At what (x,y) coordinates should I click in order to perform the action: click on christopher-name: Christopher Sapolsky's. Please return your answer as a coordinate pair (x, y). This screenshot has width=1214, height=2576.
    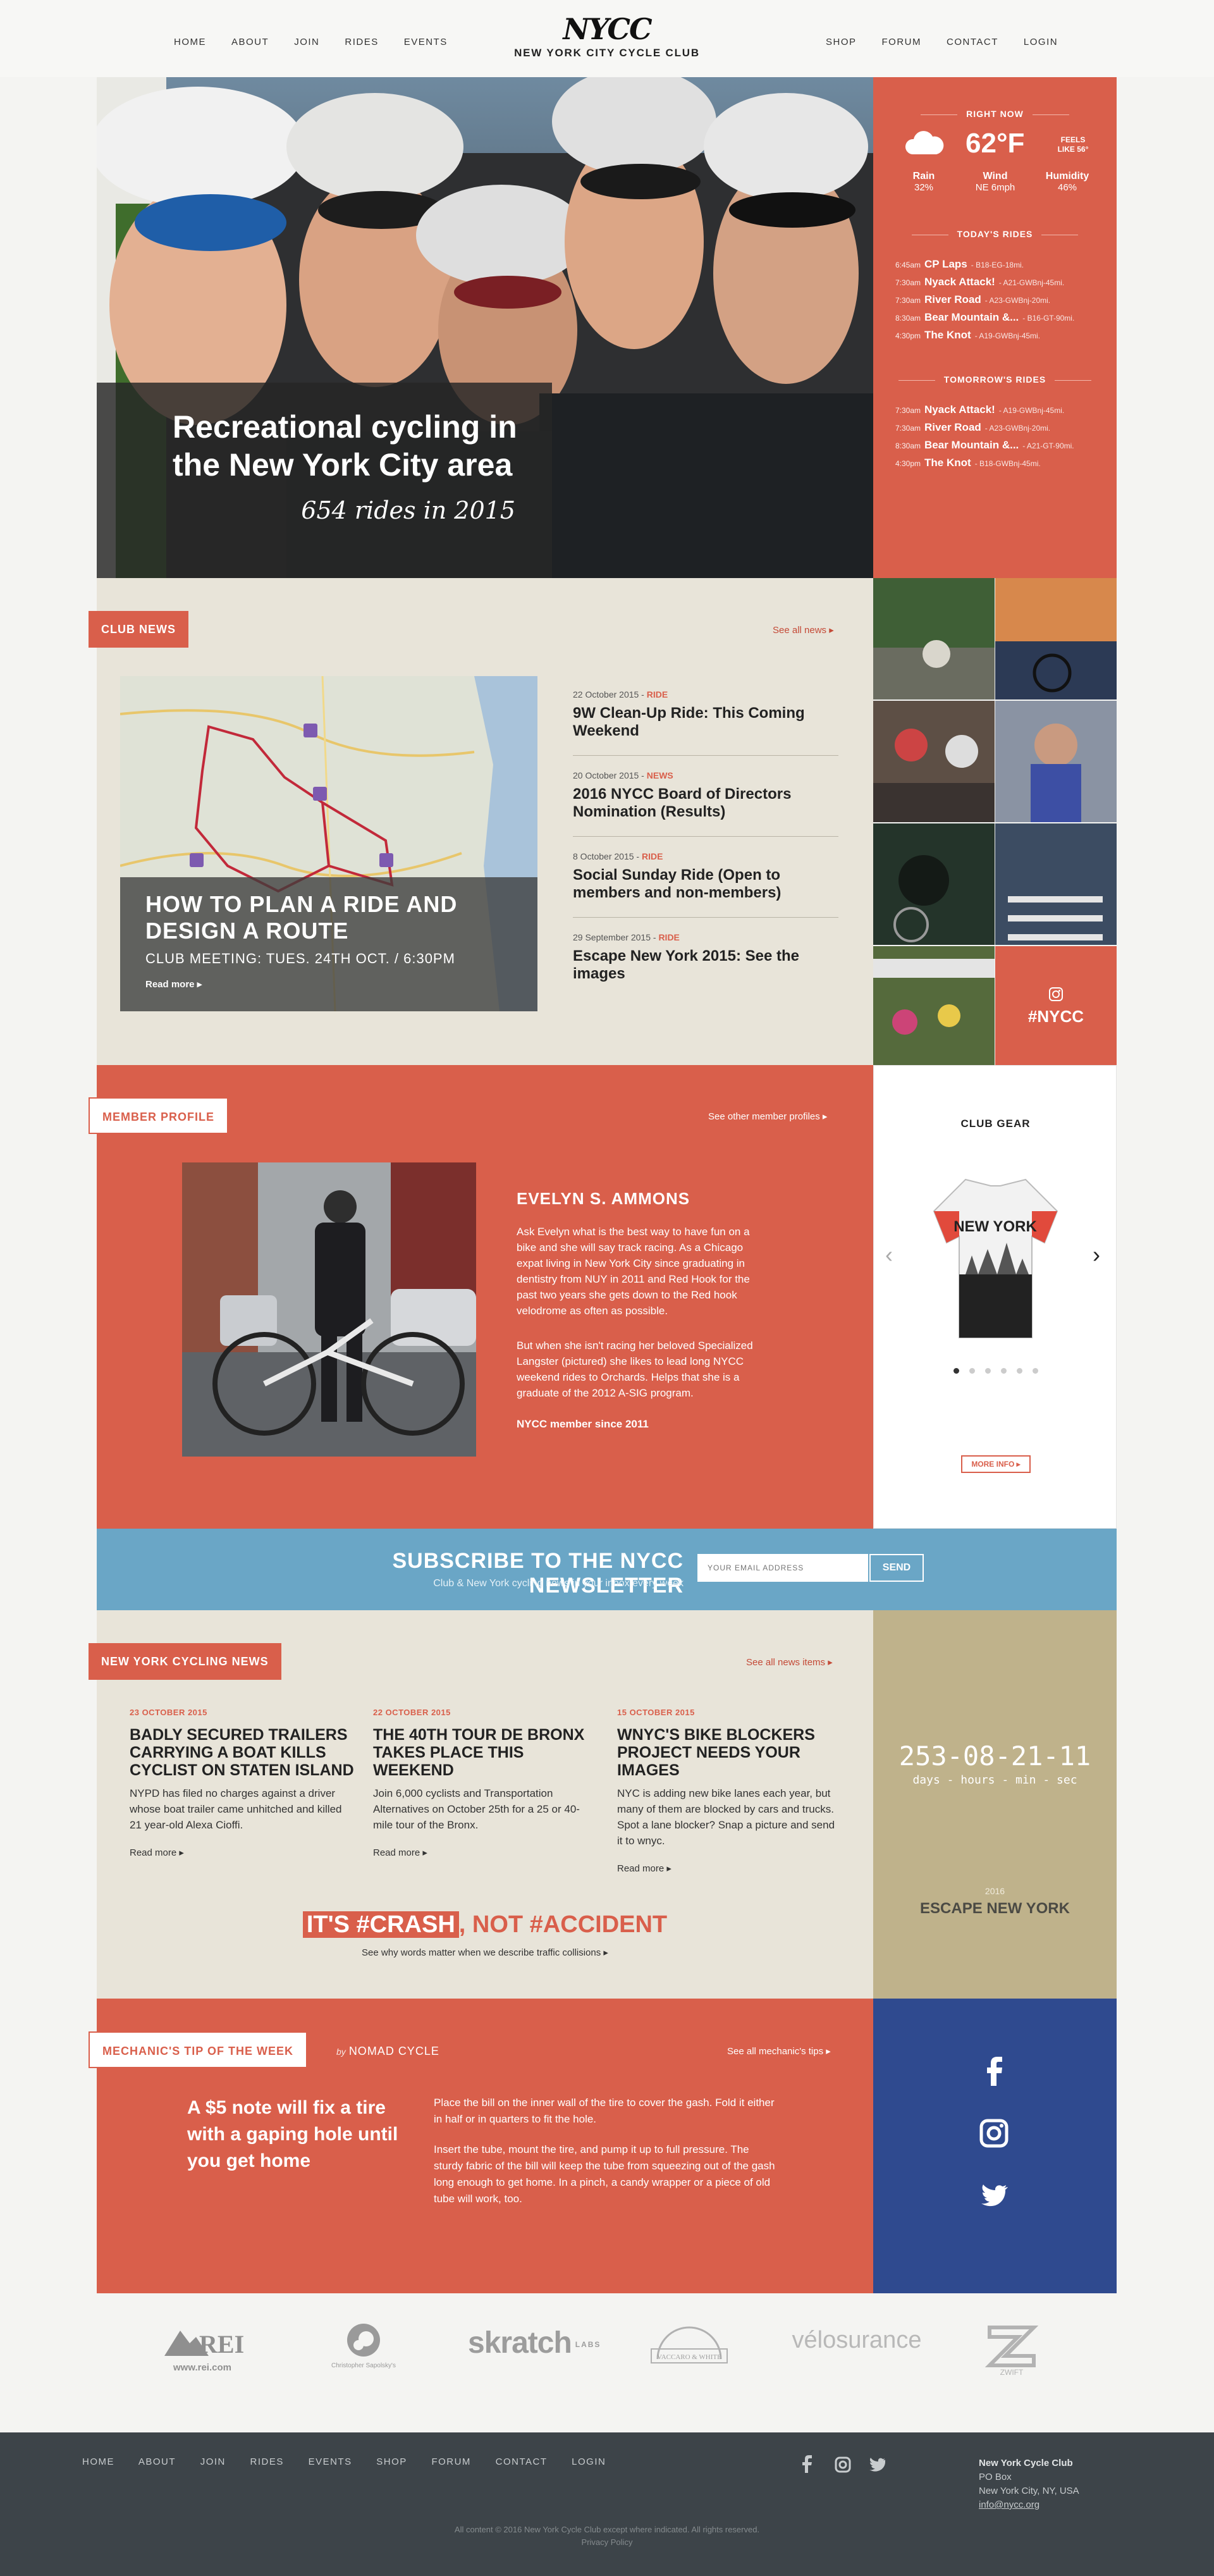
    Looking at the image, I should click on (364, 2365).